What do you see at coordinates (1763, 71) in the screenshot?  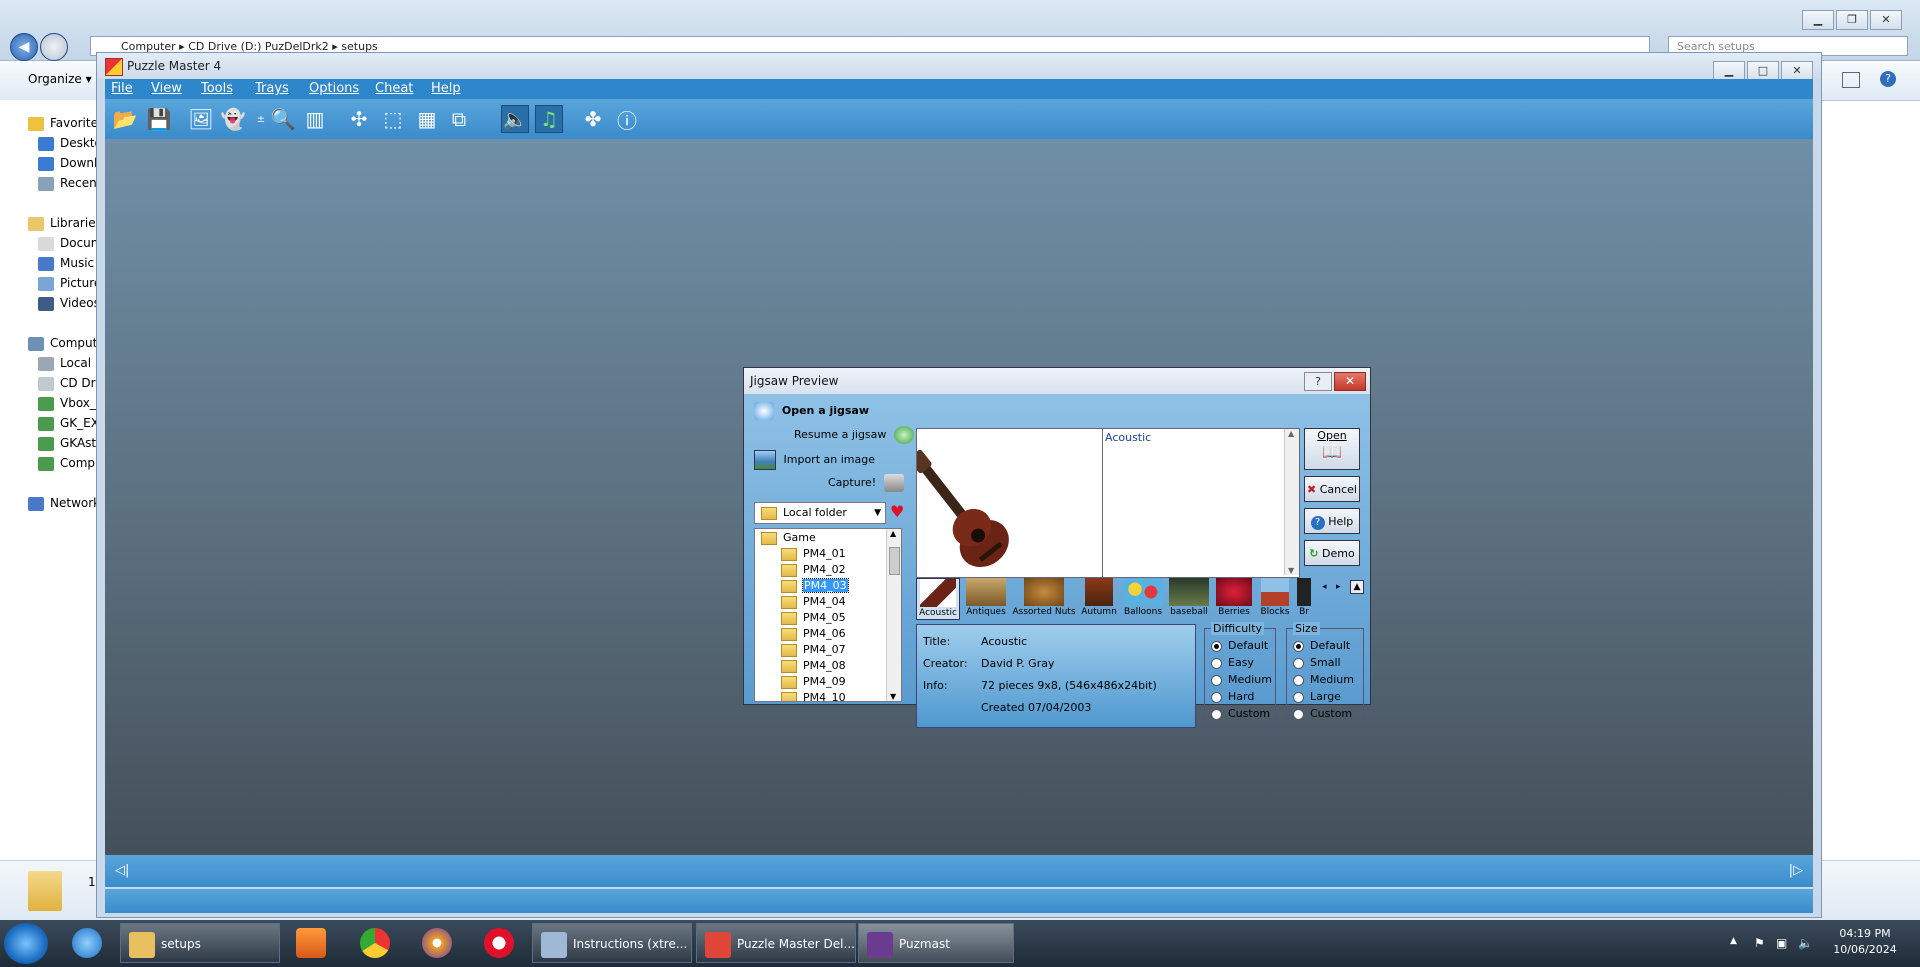 I see `maximize-button: □` at bounding box center [1763, 71].